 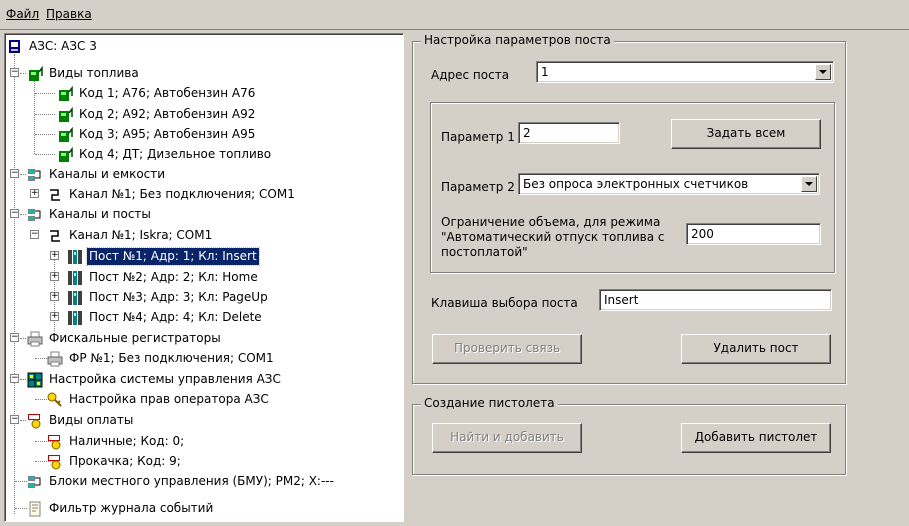 What do you see at coordinates (115, 461) in the screenshot?
I see `tree-item-pay-pump: Прокачка; Код: 9;` at bounding box center [115, 461].